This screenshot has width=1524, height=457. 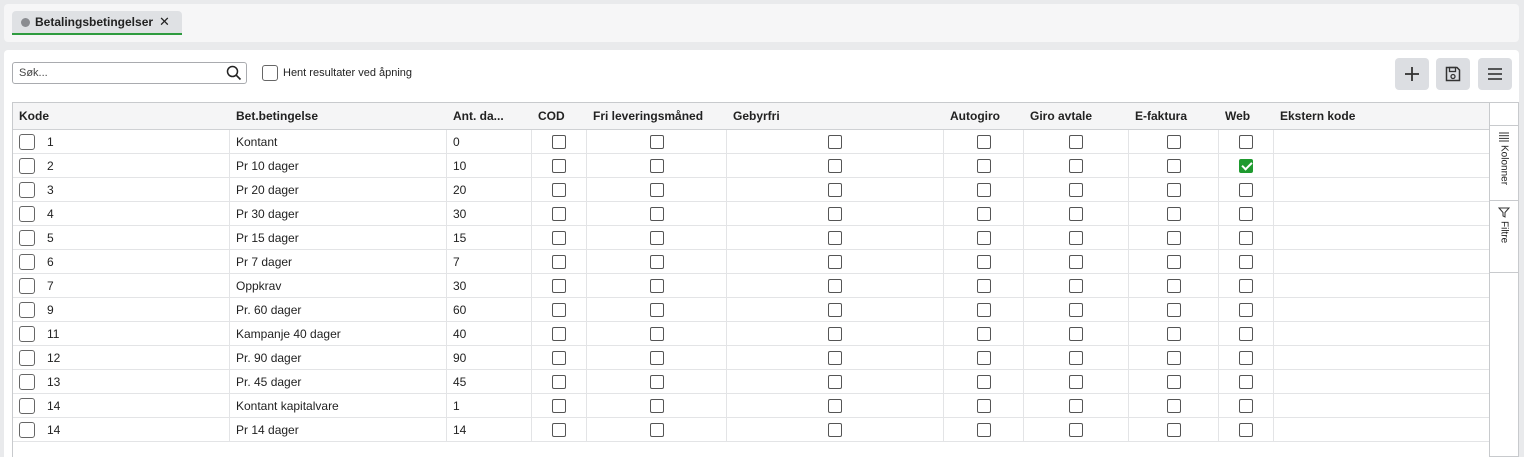 I want to click on bet-betingelse-cell: Pr 15 dager, so click(x=338, y=237).